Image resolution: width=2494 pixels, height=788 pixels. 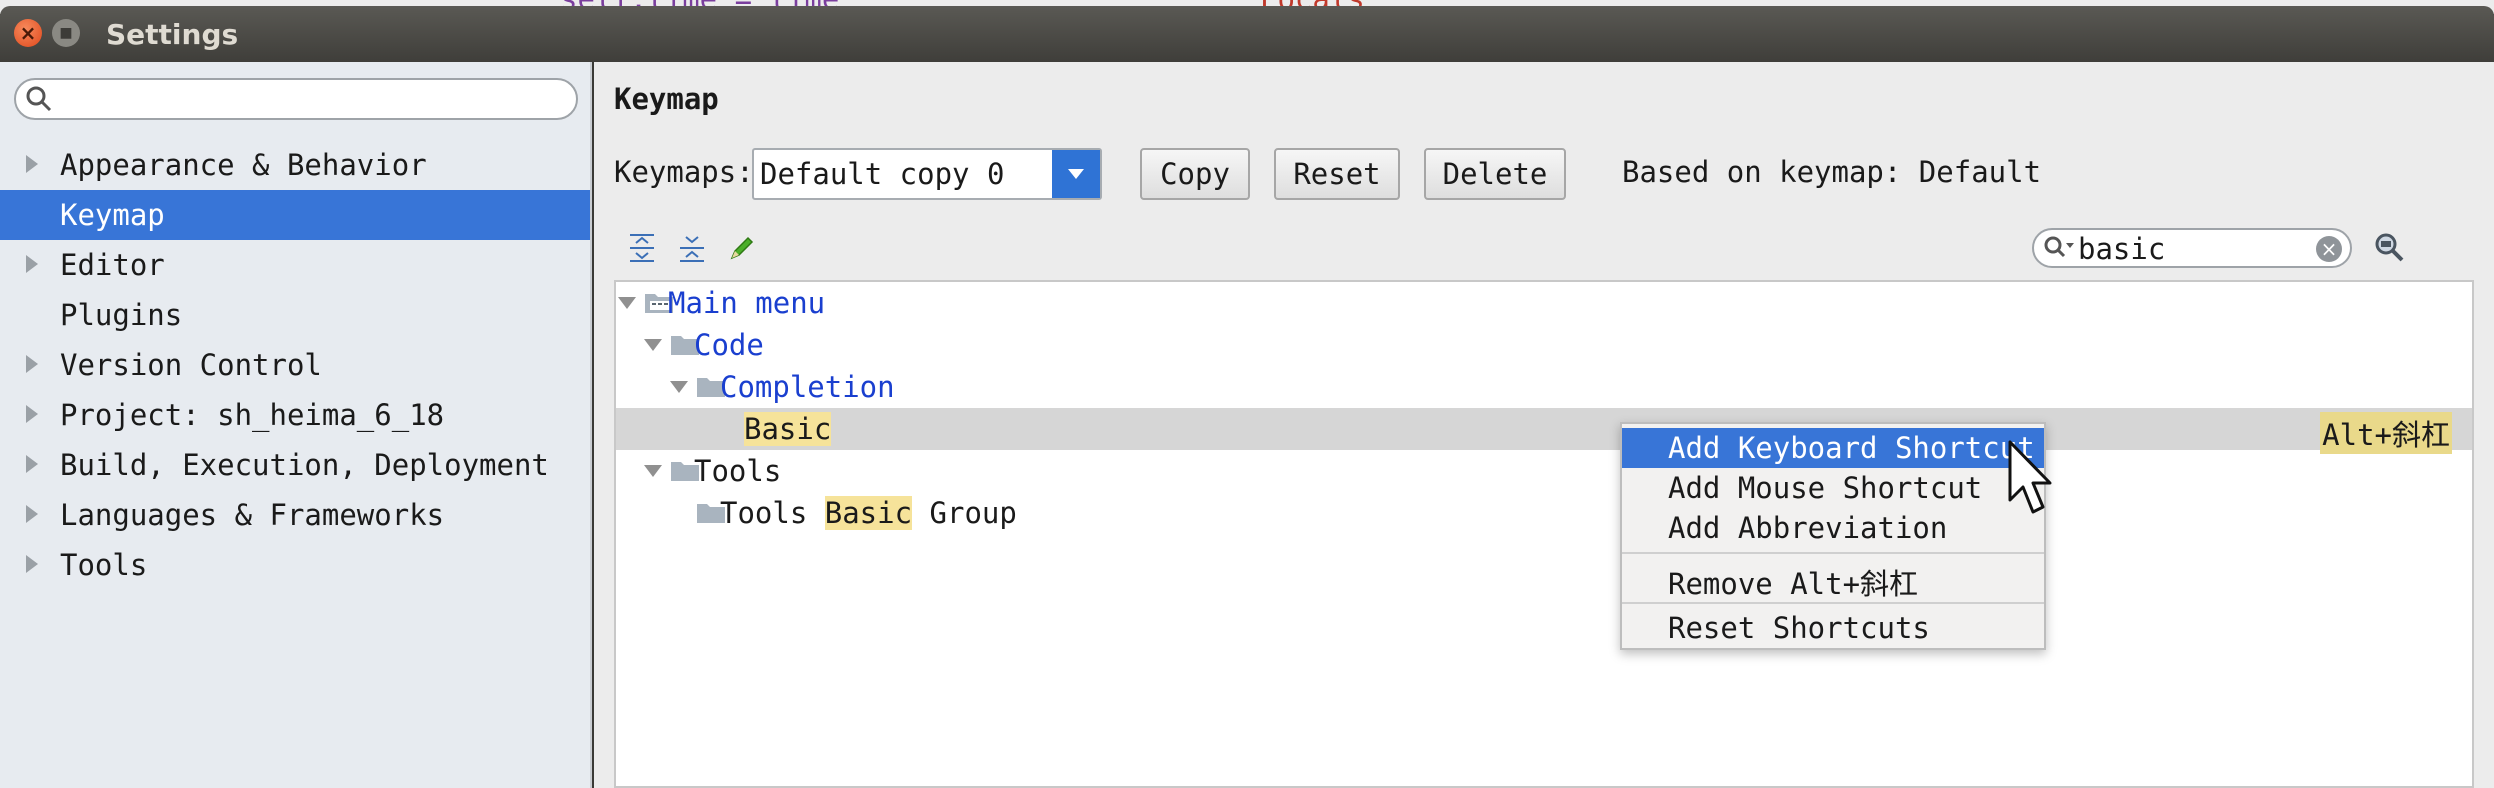 I want to click on menu-item-add-keyboard-shortcut: Add Keyboard Shortcut, so click(x=1833, y=448).